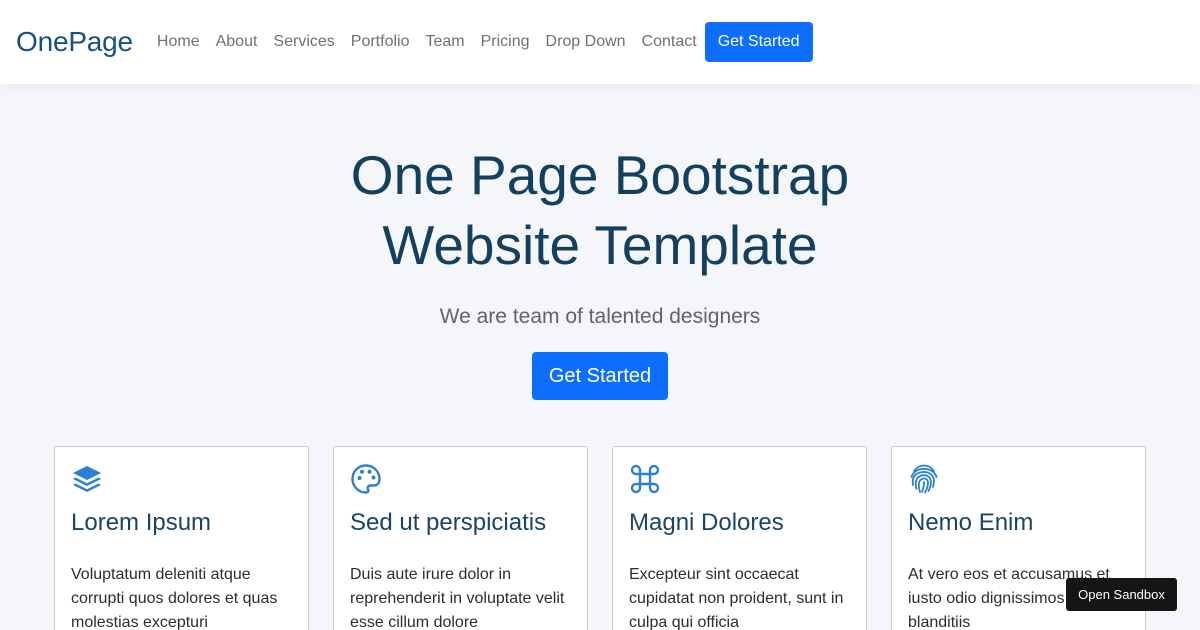  What do you see at coordinates (600, 175) in the screenshot?
I see `hero-title-line1: One Page Bootstrap` at bounding box center [600, 175].